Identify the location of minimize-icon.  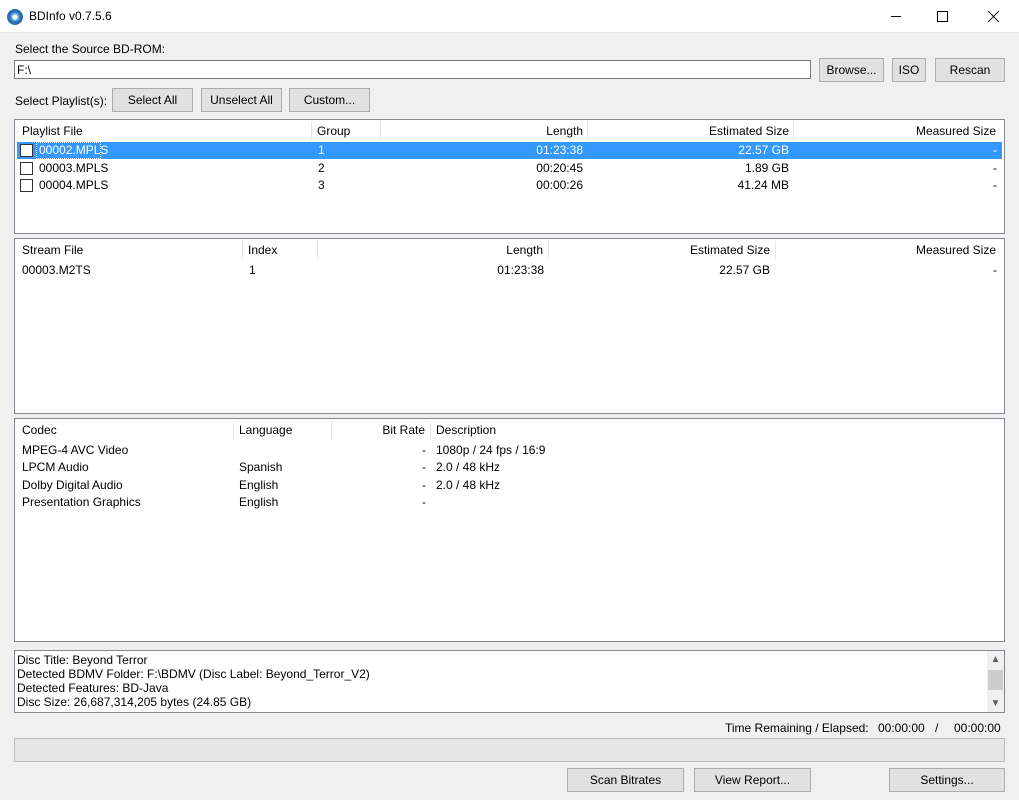
(896, 16).